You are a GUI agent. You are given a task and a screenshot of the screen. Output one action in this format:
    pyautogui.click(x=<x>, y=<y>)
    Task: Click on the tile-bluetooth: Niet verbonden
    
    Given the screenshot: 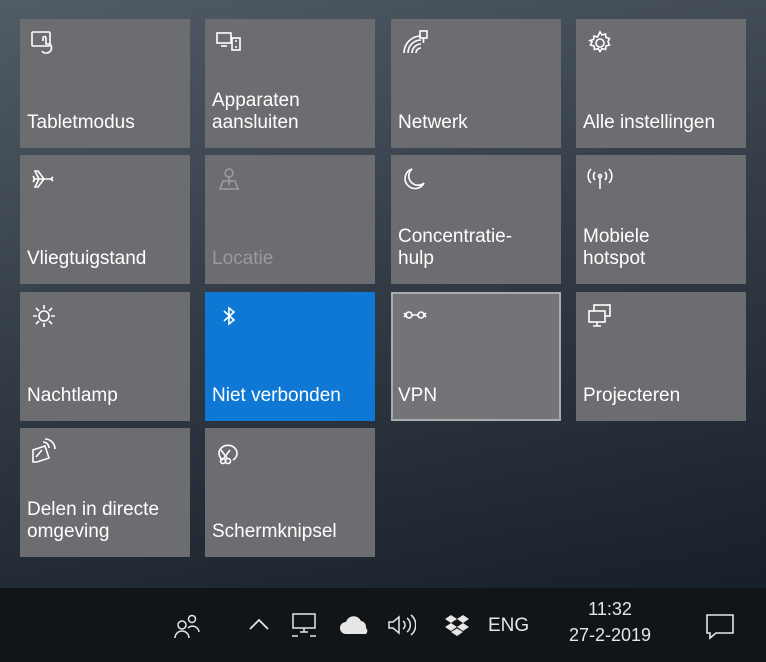 What is the action you would take?
    pyautogui.click(x=290, y=356)
    